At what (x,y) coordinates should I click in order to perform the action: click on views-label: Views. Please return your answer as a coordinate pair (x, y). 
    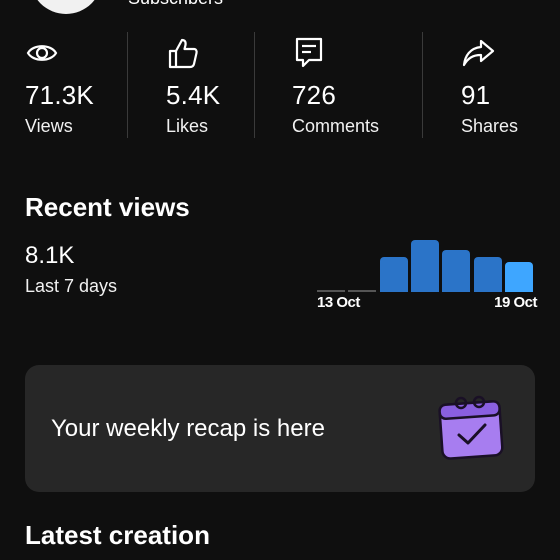
    Looking at the image, I should click on (49, 126).